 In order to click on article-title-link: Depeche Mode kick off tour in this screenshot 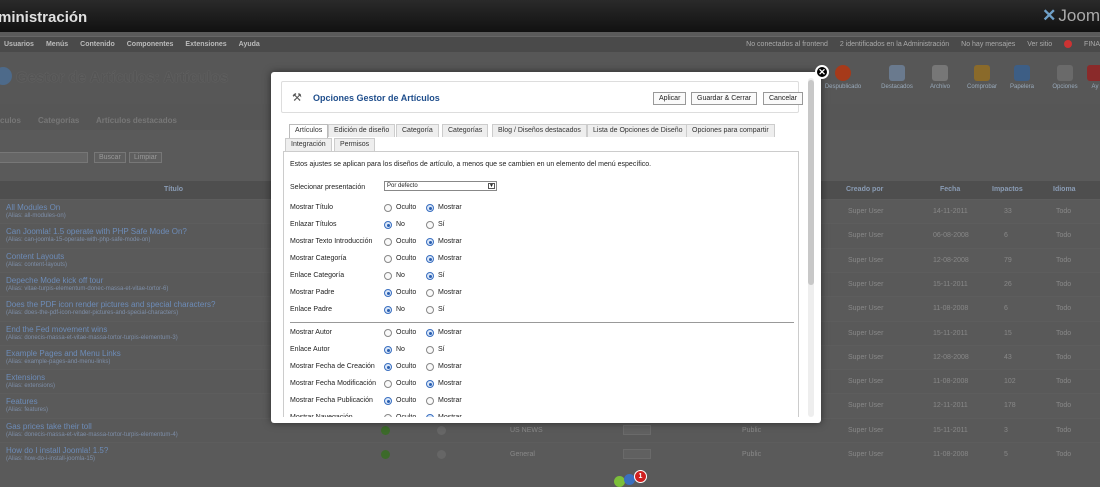, I will do `click(54, 280)`.